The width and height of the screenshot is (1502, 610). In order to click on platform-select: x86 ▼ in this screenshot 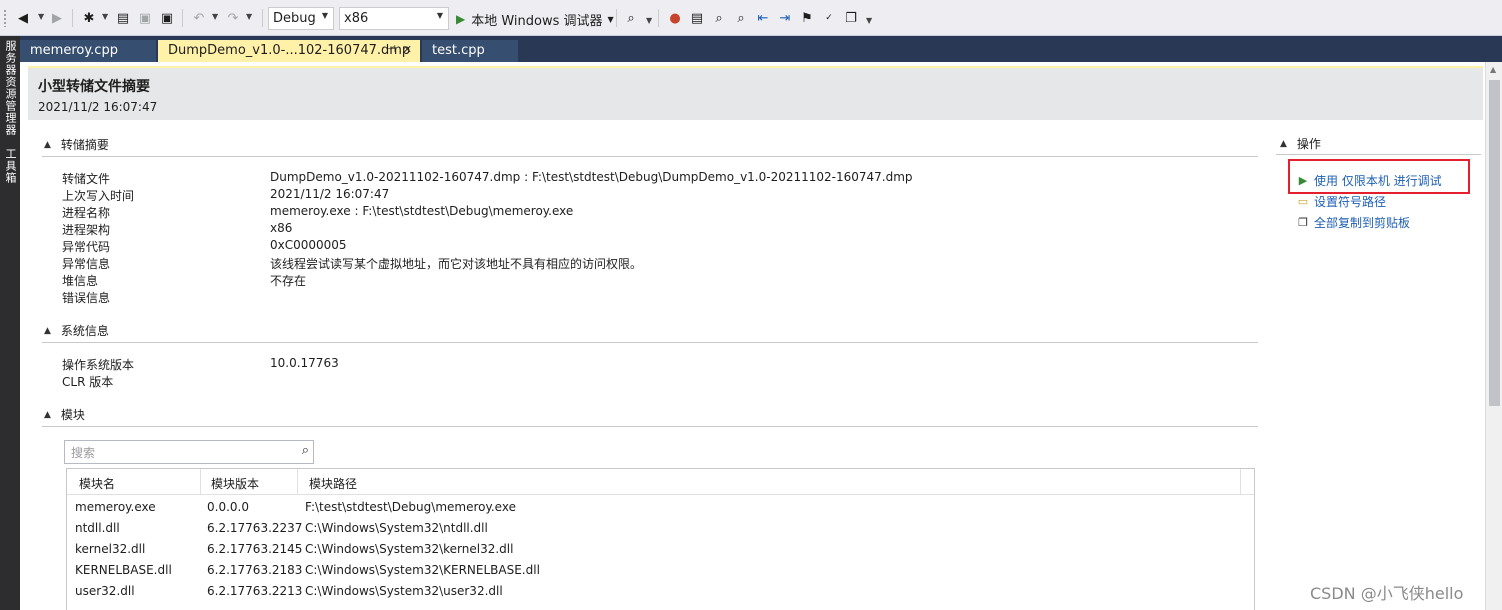, I will do `click(394, 18)`.